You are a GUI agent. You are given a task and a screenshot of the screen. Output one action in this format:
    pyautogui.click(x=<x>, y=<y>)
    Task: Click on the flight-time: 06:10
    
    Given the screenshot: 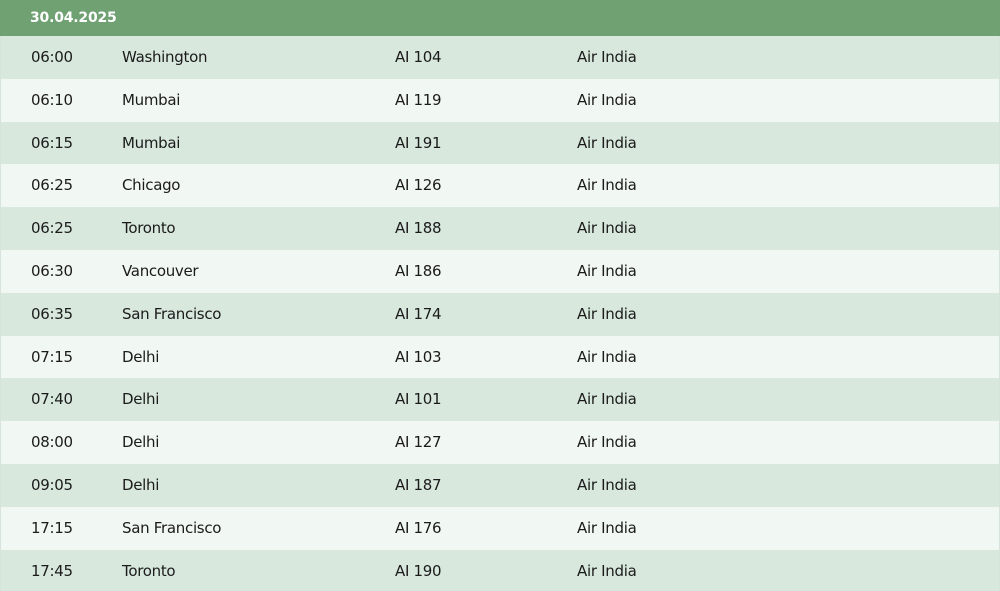 What is the action you would take?
    pyautogui.click(x=52, y=99)
    